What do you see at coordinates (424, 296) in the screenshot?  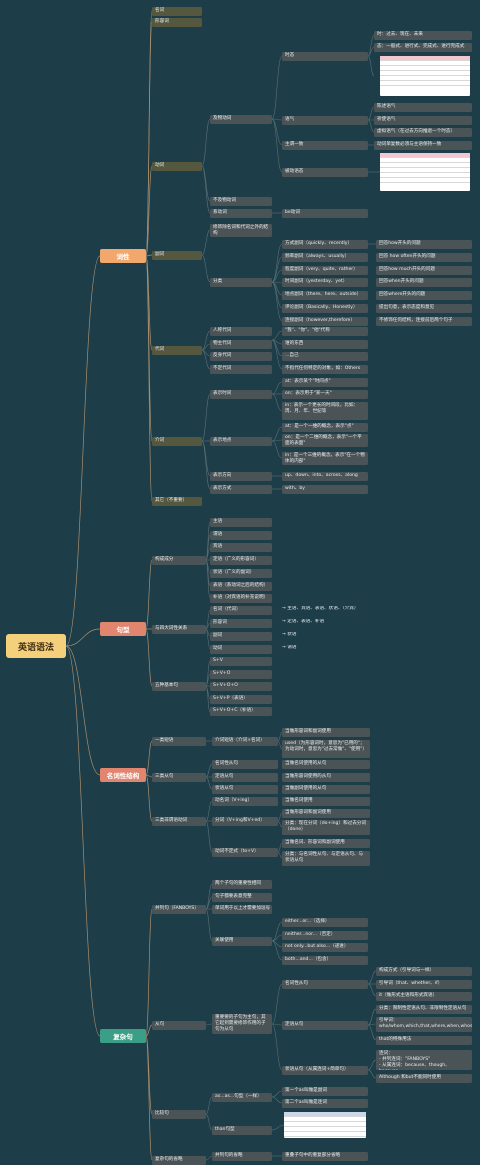 I see `adverb-note: 回答where开头的问题` at bounding box center [424, 296].